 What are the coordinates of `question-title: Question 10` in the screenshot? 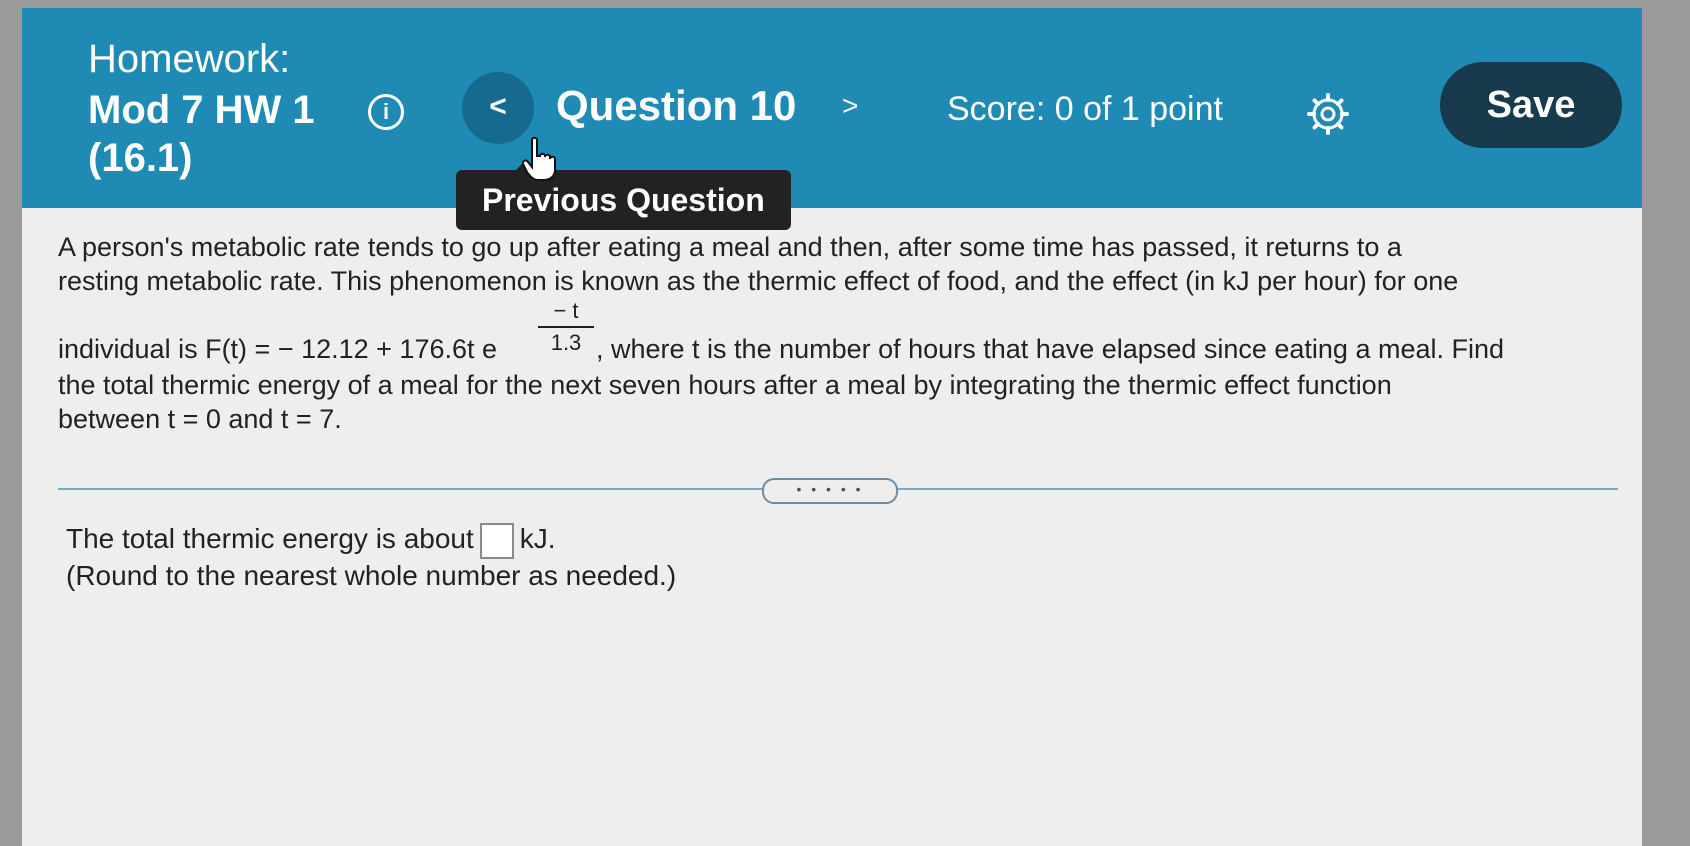 It's located at (676, 105).